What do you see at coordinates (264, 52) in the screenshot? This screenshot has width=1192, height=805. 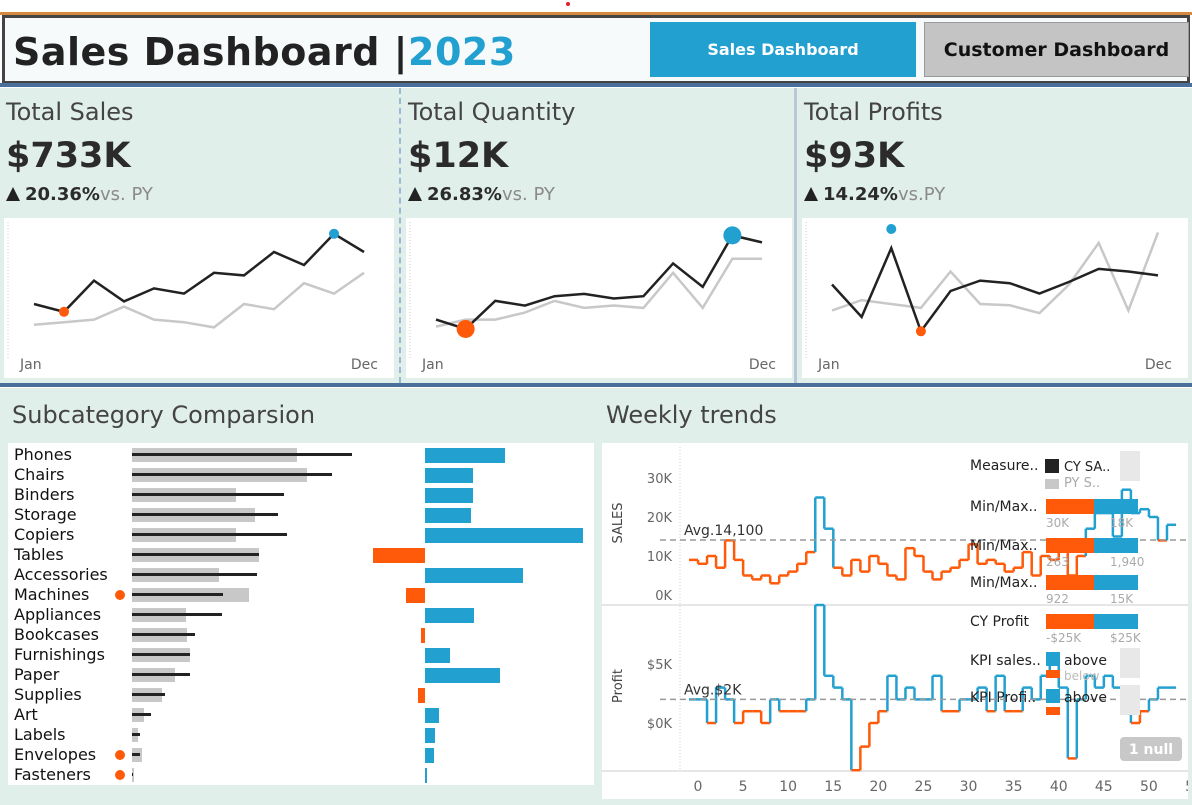 I see `page-title: Sales Dashboard |2023` at bounding box center [264, 52].